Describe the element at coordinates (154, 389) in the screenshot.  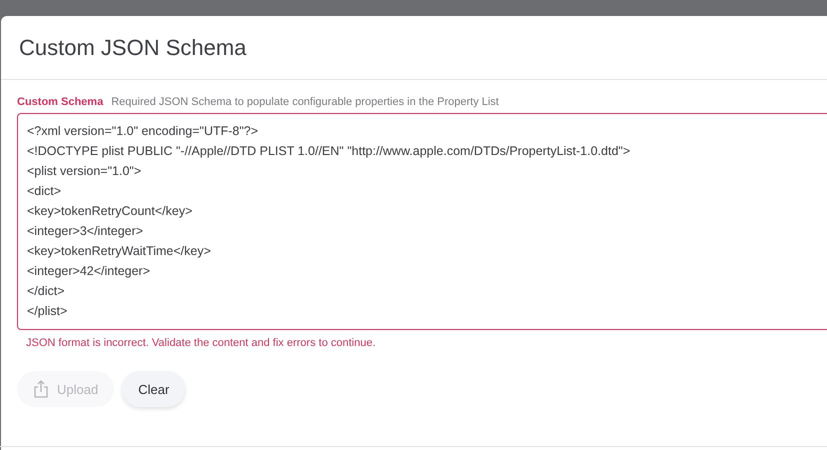
I see `clear-button: Clear` at that location.